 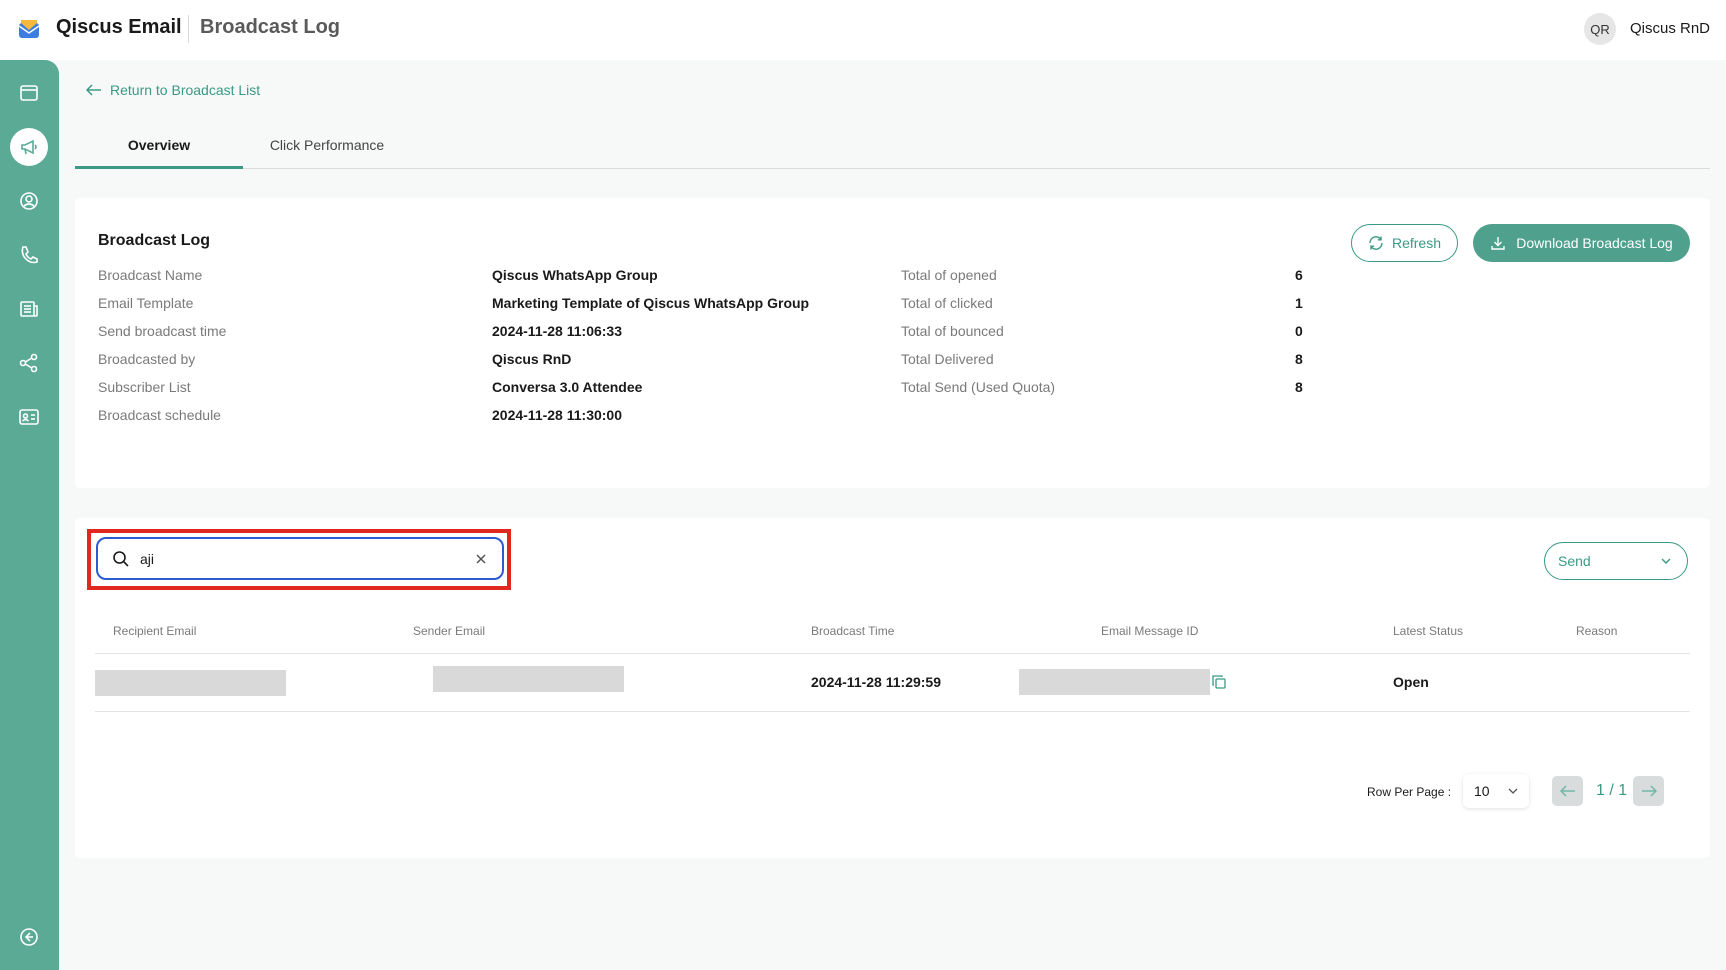 I want to click on sidebar-item-integrations, so click(x=29, y=363).